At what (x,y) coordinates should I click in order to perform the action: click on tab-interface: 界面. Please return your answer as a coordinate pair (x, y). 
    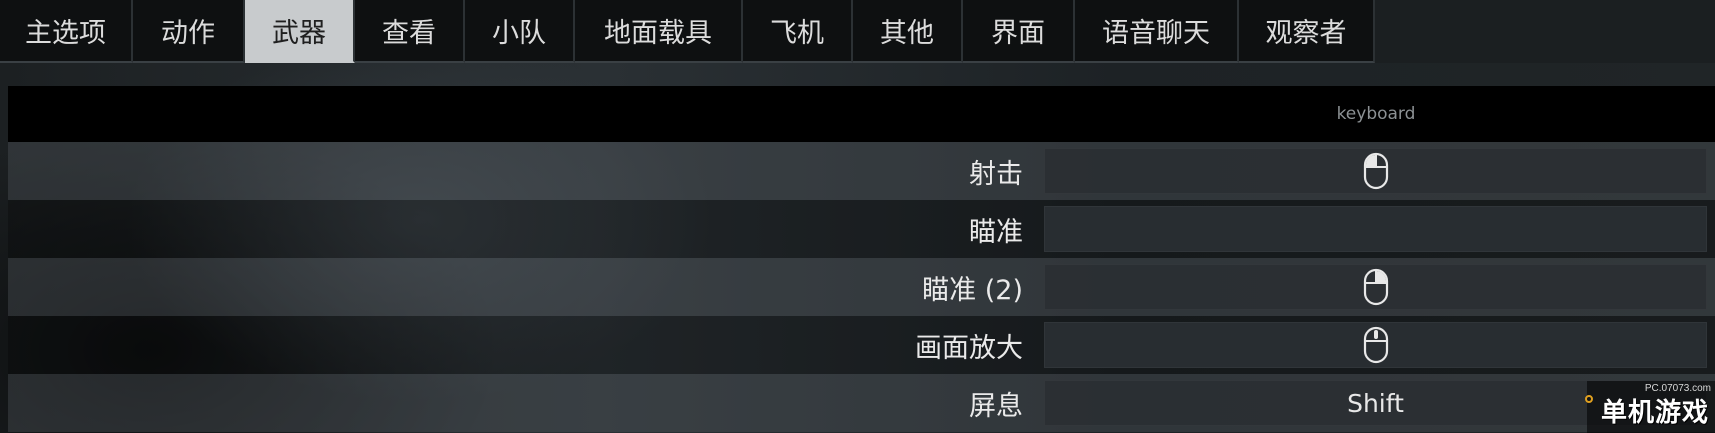
    Looking at the image, I should click on (1019, 31).